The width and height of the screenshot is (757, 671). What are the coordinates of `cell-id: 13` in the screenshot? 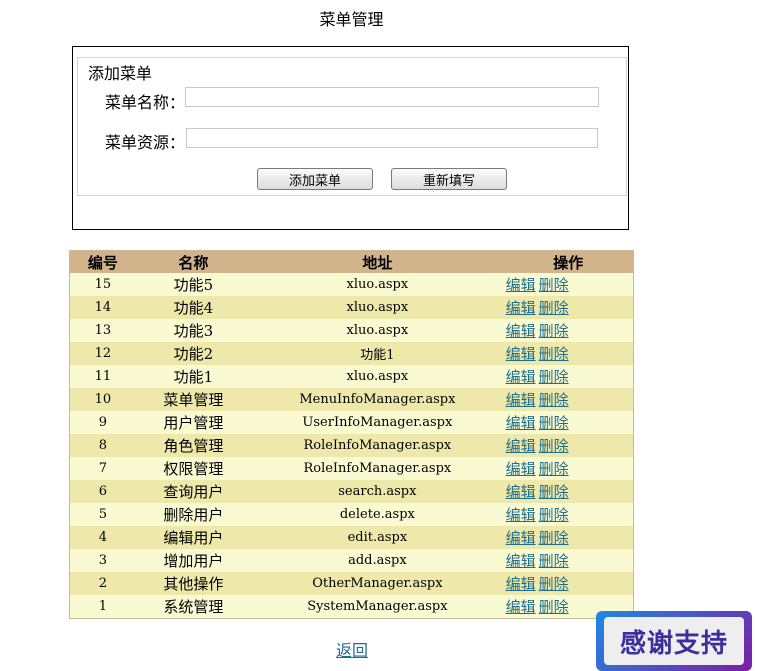 It's located at (102, 330).